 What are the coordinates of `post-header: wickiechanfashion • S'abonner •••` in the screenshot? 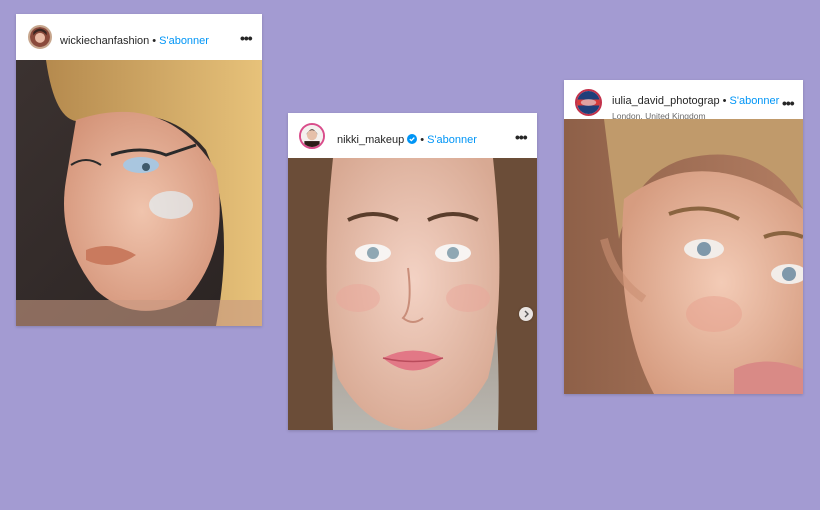 It's located at (139, 37).